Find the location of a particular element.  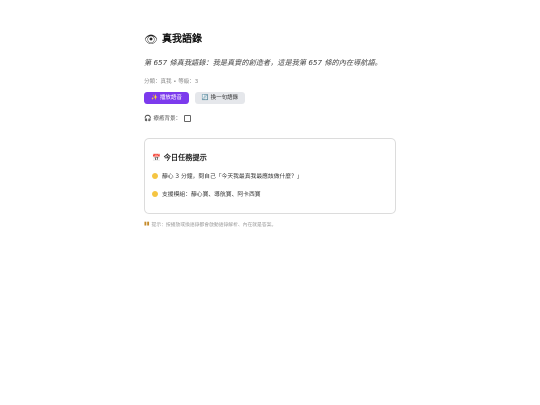

meta-info: 分類：真我 • 等級：3 is located at coordinates (171, 82).